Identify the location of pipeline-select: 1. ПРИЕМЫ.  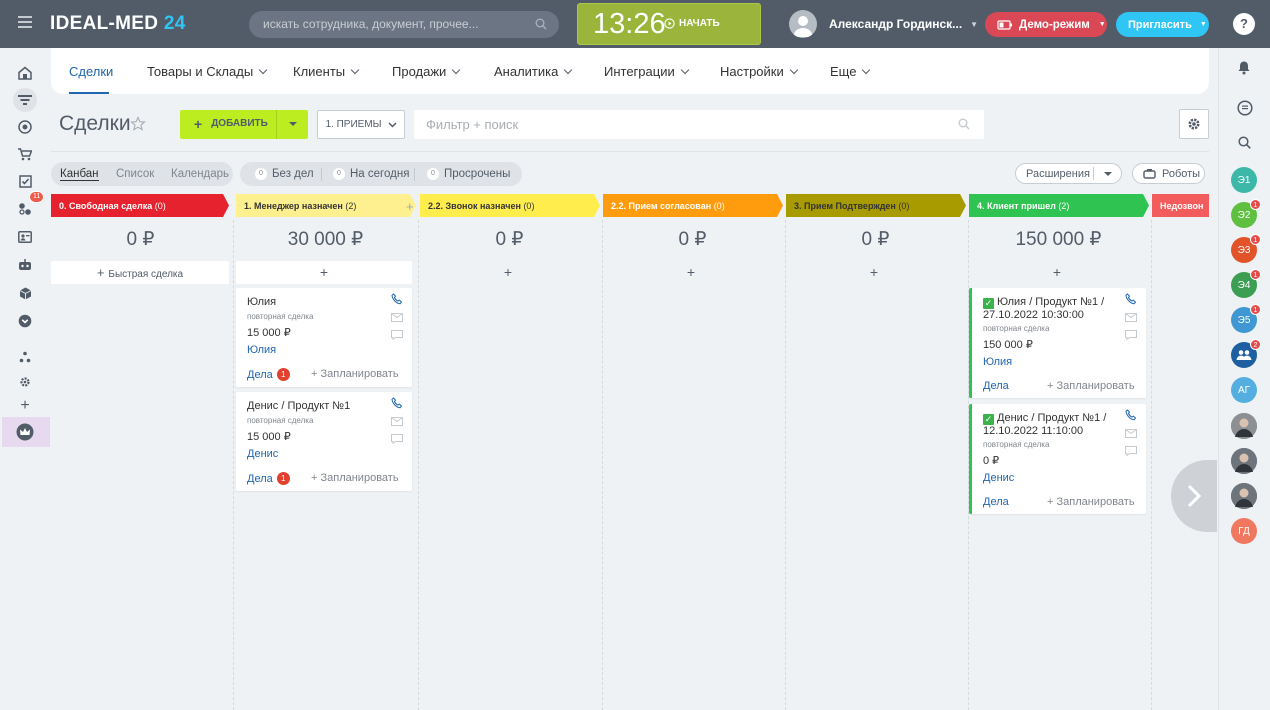
(361, 124).